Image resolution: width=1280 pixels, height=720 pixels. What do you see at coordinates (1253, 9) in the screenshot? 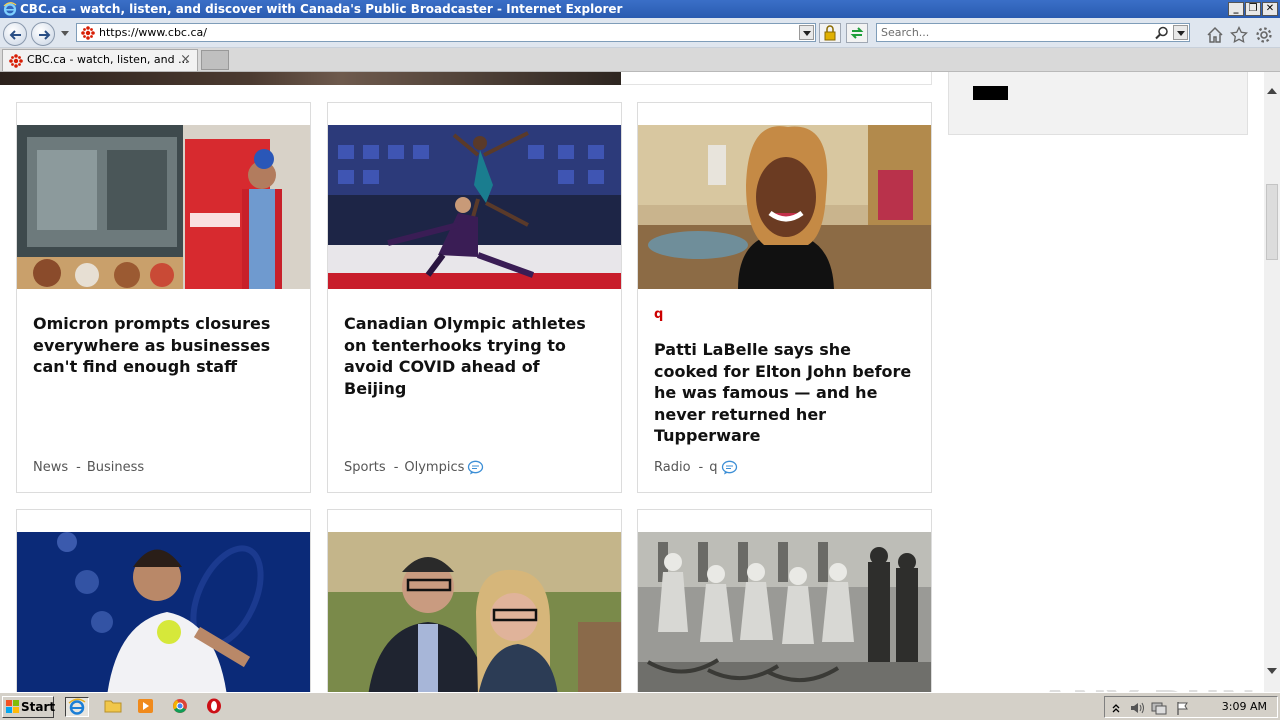
I see `restore-button: ❐` at bounding box center [1253, 9].